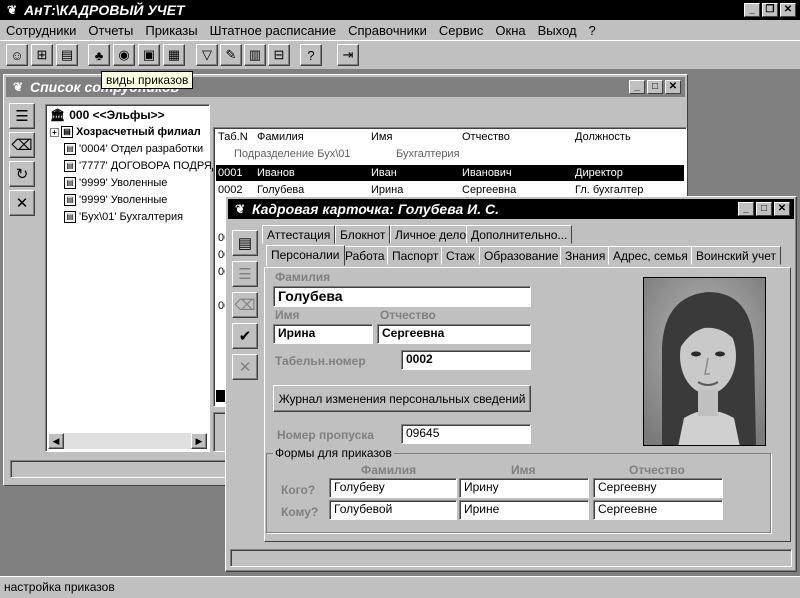 This screenshot has width=800, height=598. I want to click on refresh-icon: ↻, so click(22, 174).